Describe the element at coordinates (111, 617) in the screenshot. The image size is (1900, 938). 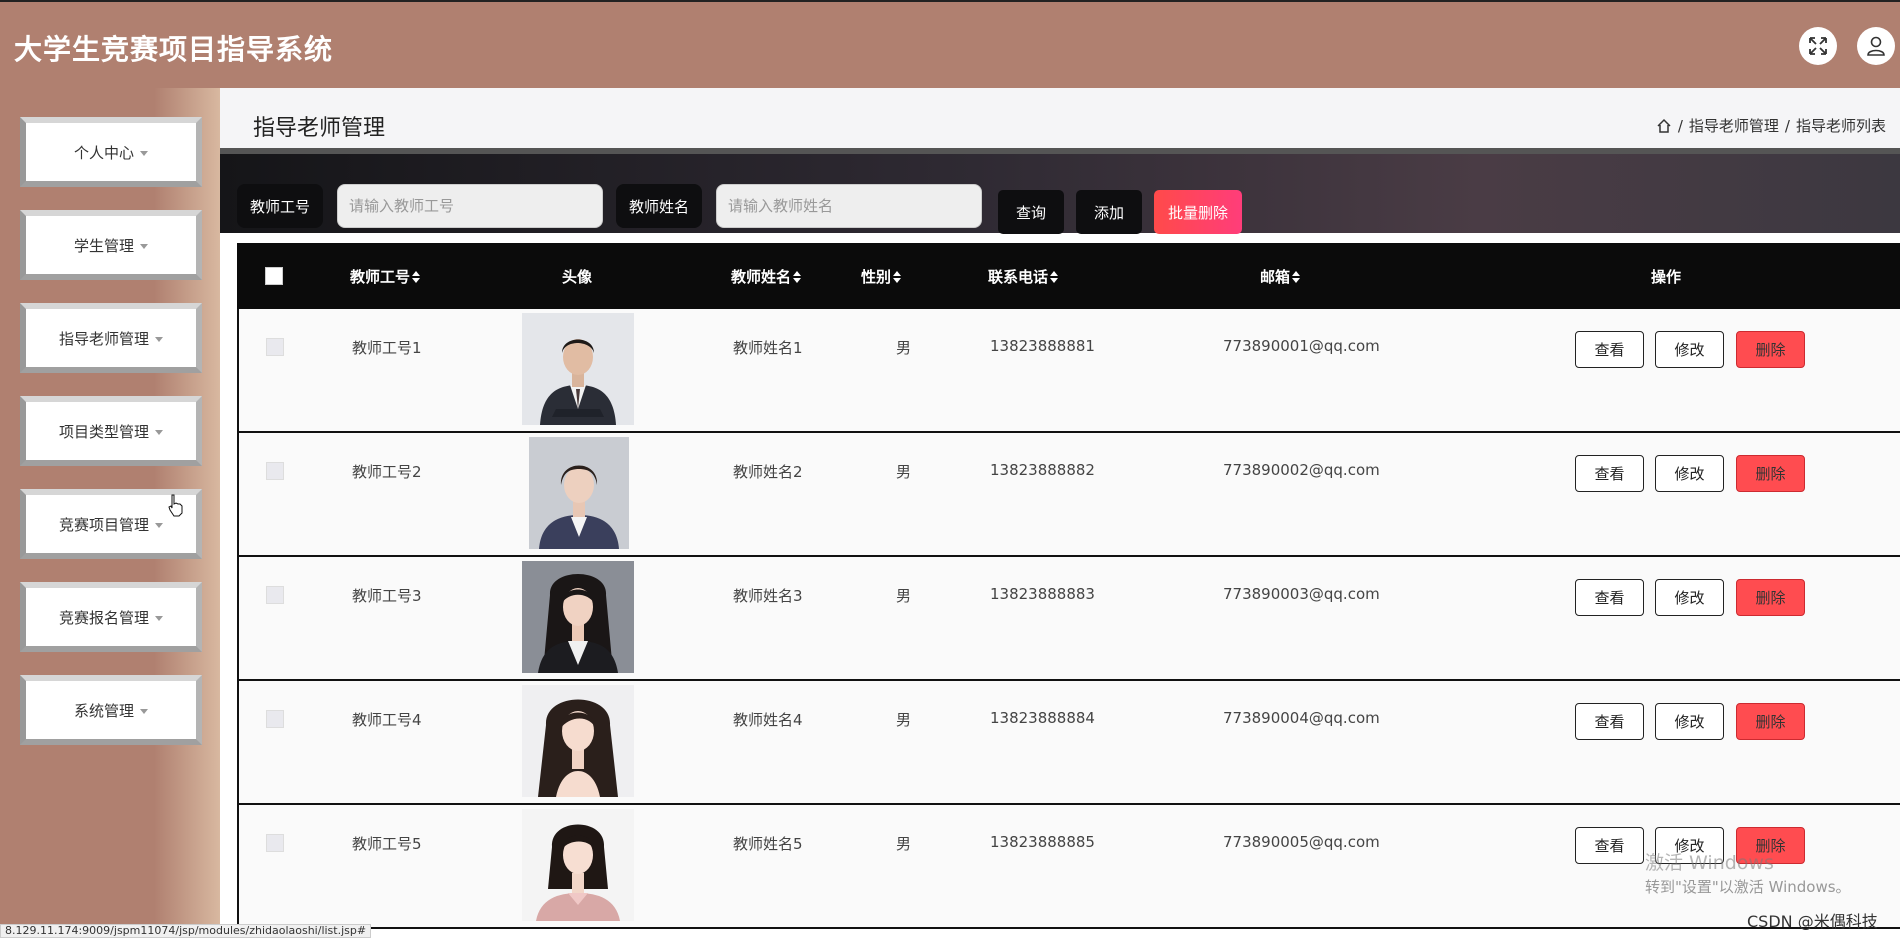
I see `sidebar-item-registrations: 竞赛报名管理` at that location.